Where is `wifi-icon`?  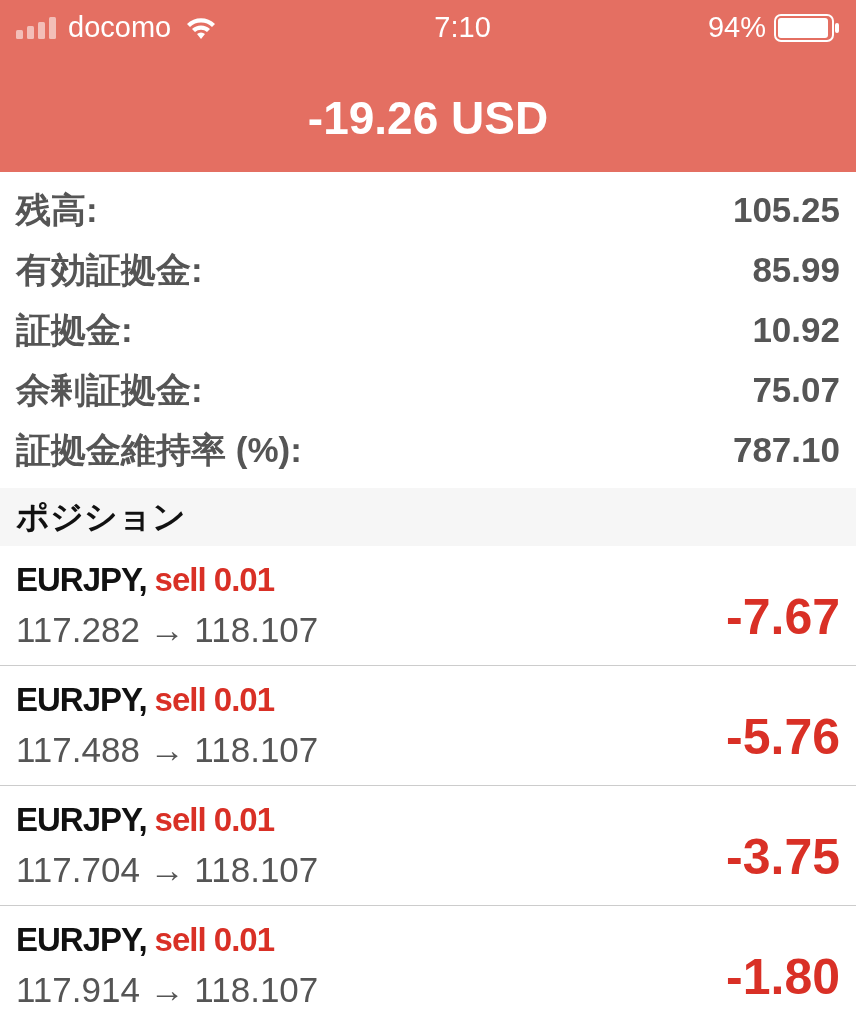
wifi-icon is located at coordinates (201, 28).